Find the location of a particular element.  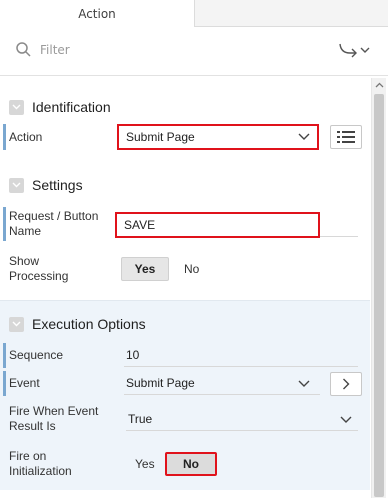

section-title: Settings is located at coordinates (57, 185).